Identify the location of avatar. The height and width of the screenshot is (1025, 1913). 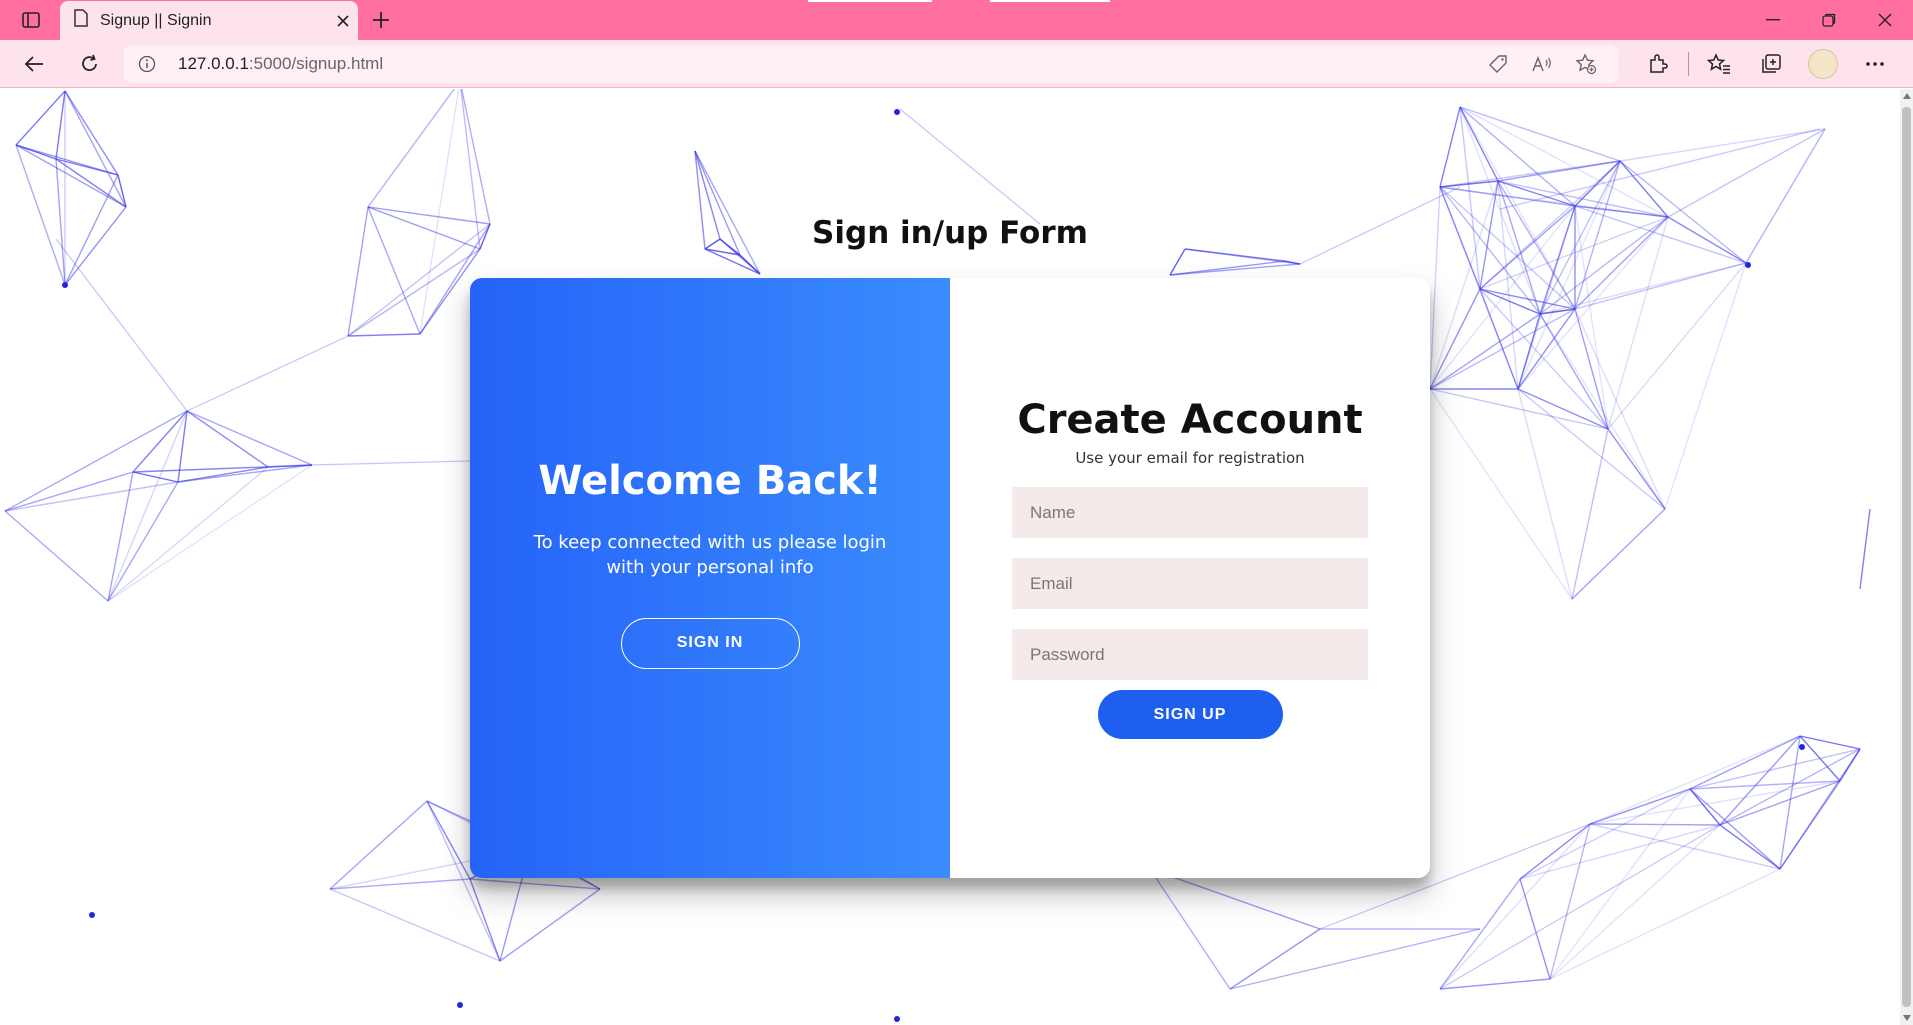
(1823, 64).